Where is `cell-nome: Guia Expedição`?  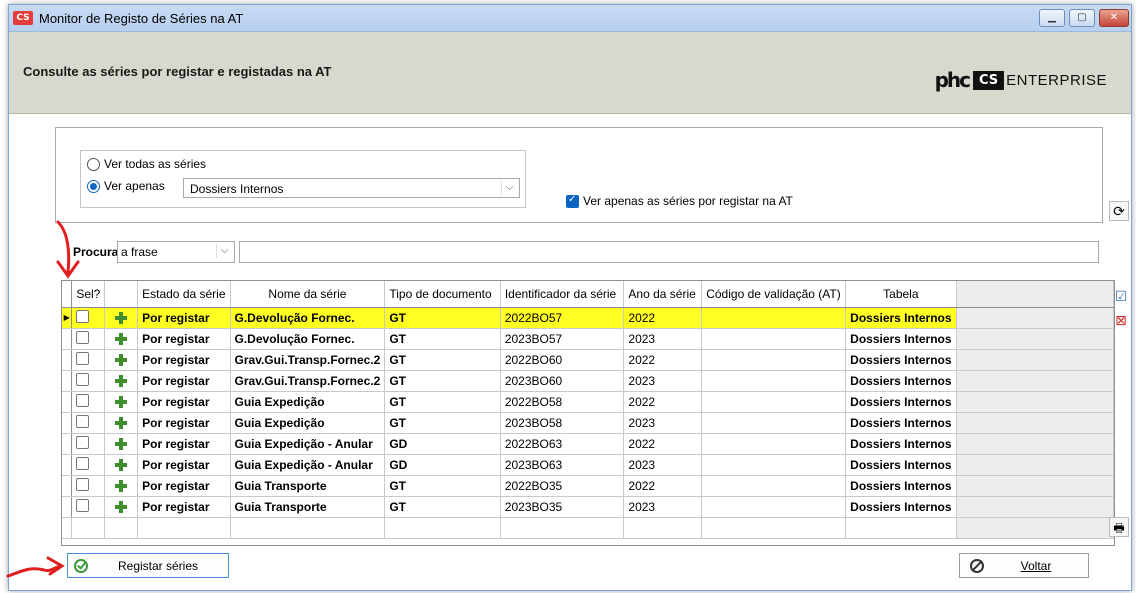 cell-nome: Guia Expedição is located at coordinates (308, 423).